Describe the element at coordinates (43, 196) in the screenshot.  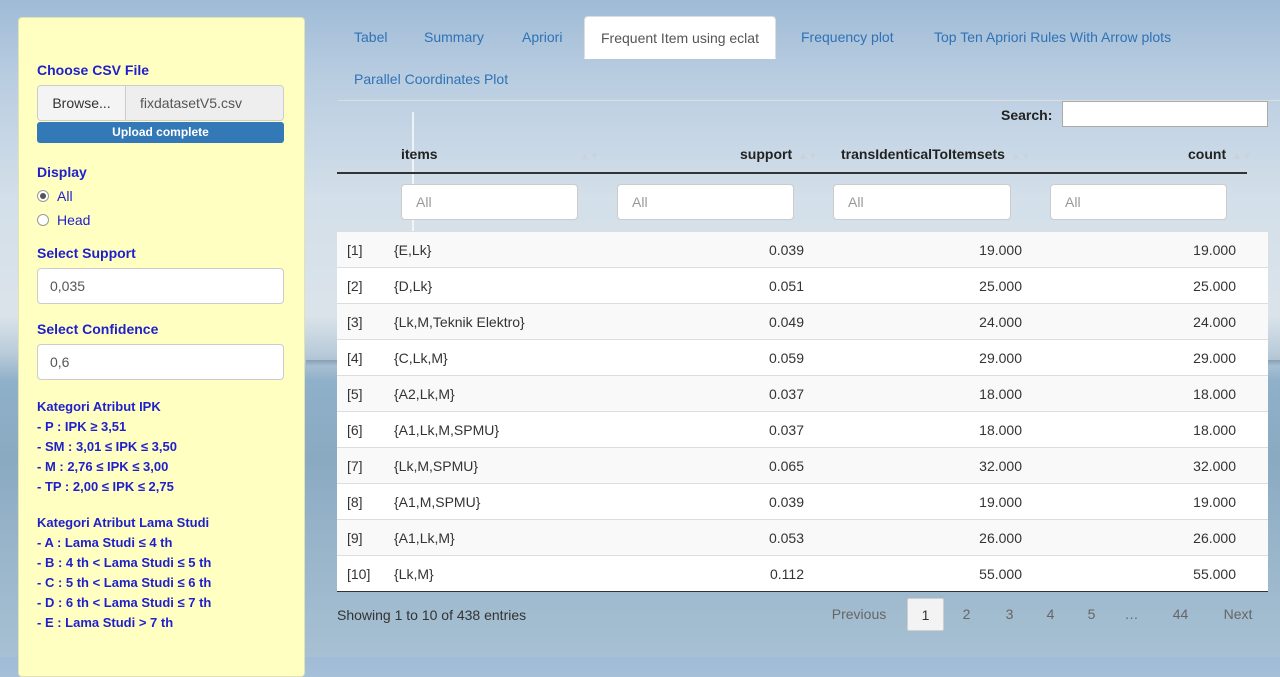
I see `radio-selected-icon` at that location.